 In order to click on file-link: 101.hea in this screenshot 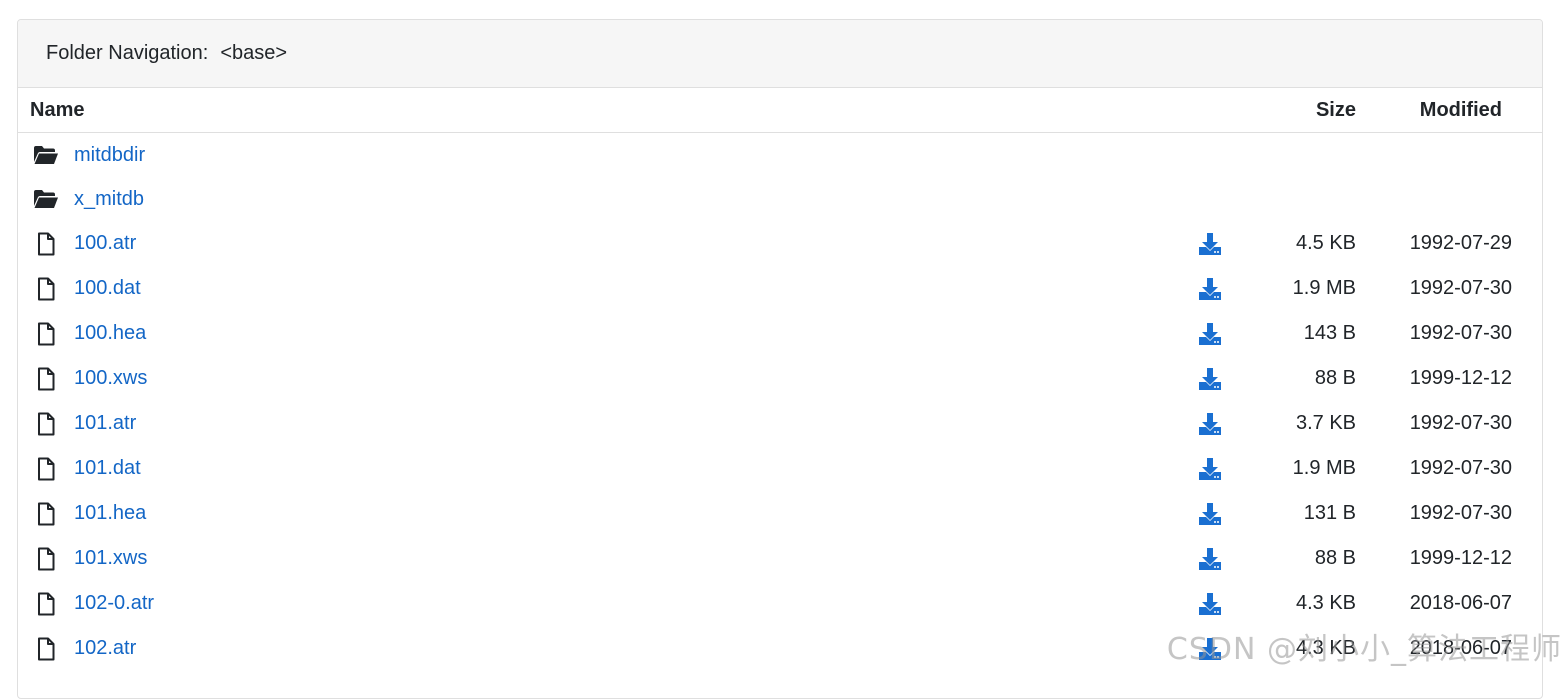, I will do `click(110, 513)`.